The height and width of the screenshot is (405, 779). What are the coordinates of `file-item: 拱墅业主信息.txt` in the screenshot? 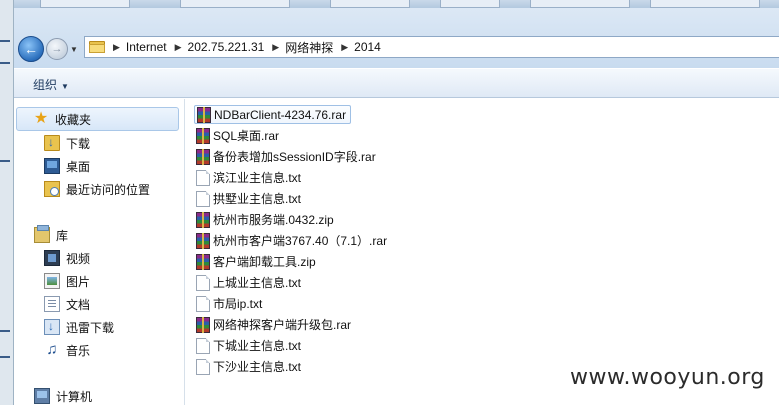 It's located at (249, 198).